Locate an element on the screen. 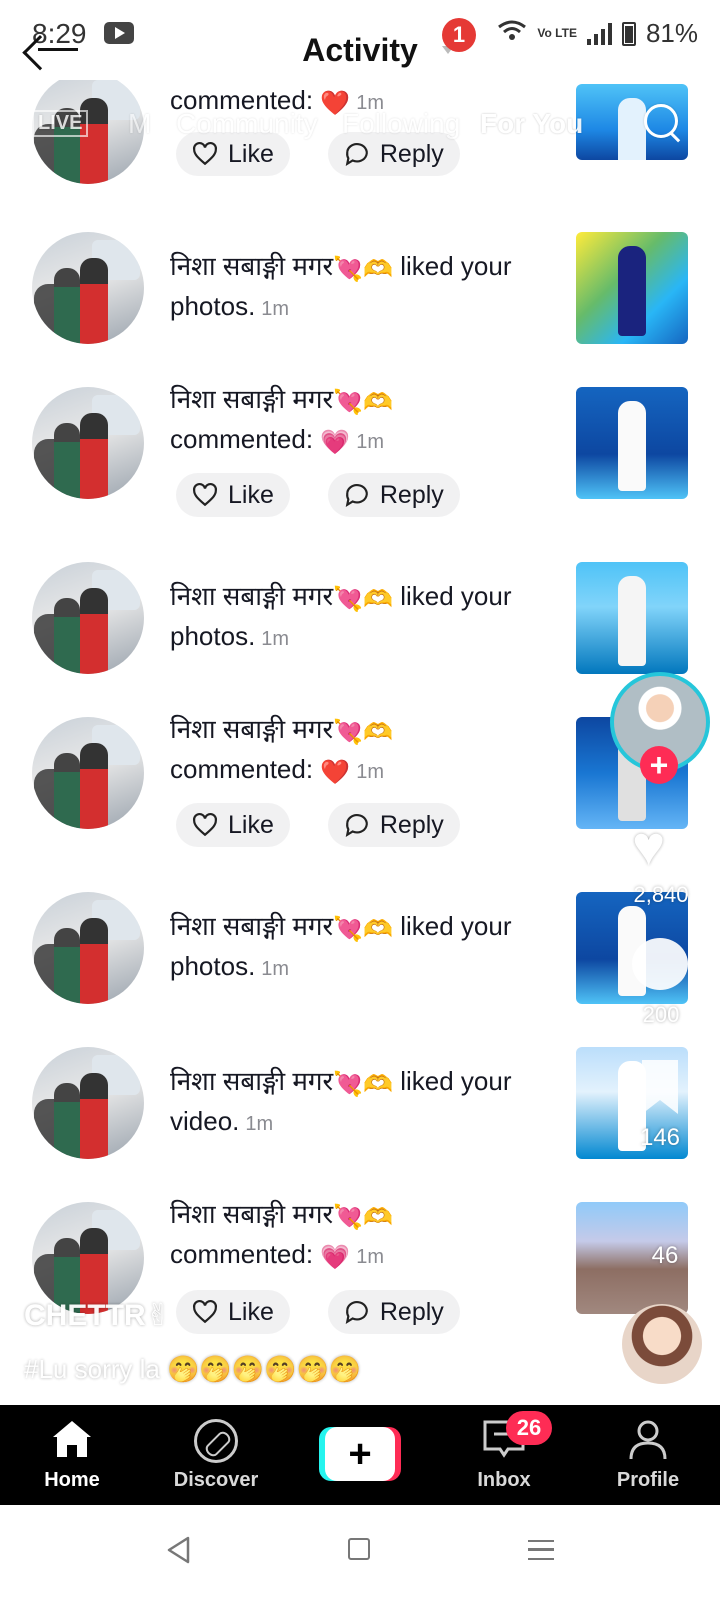  nav-discover: Discover is located at coordinates (216, 1455).